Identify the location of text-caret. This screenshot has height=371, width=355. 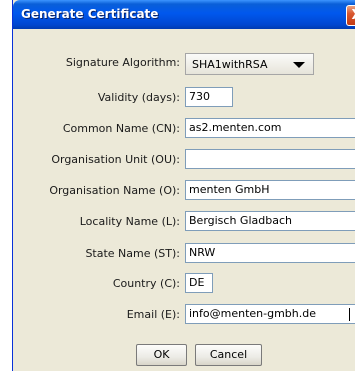
(349, 314).